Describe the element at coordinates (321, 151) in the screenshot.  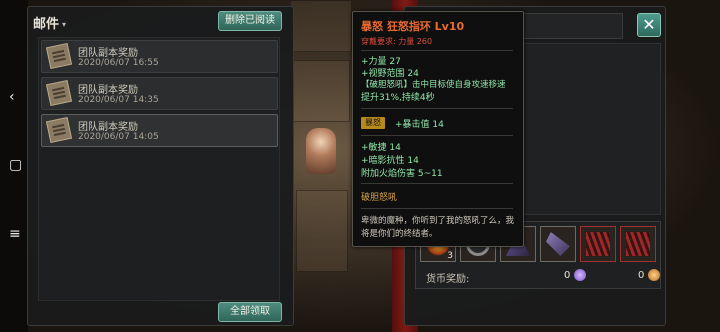
I see `player-character` at that location.